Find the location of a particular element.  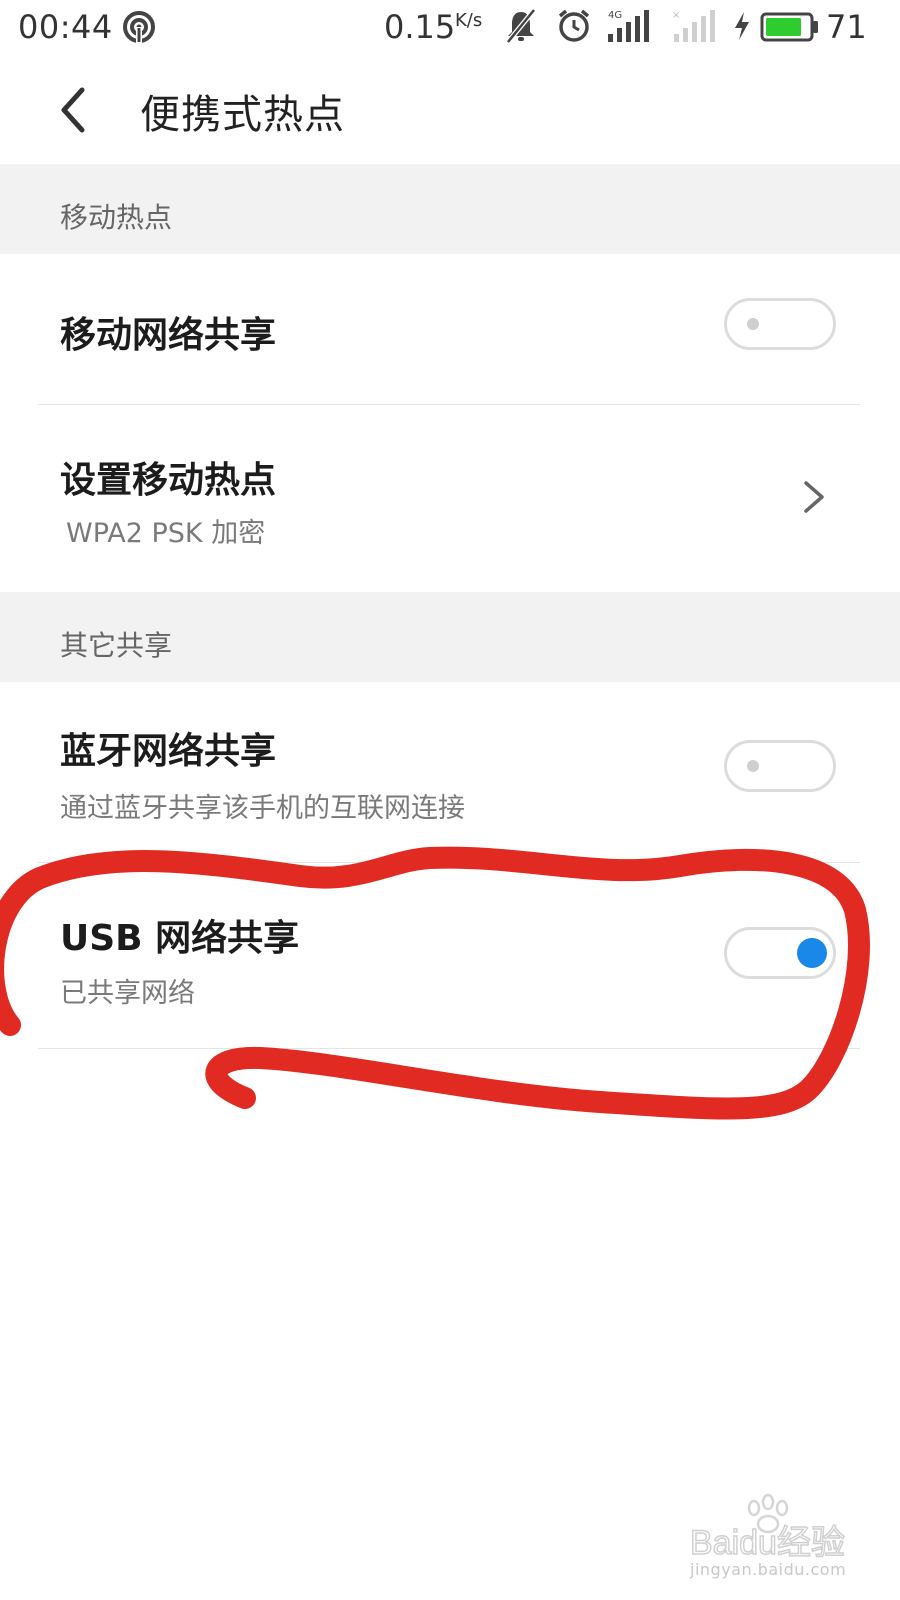

section-header-mobile-hotspot: 移动热点 is located at coordinates (450, 209).